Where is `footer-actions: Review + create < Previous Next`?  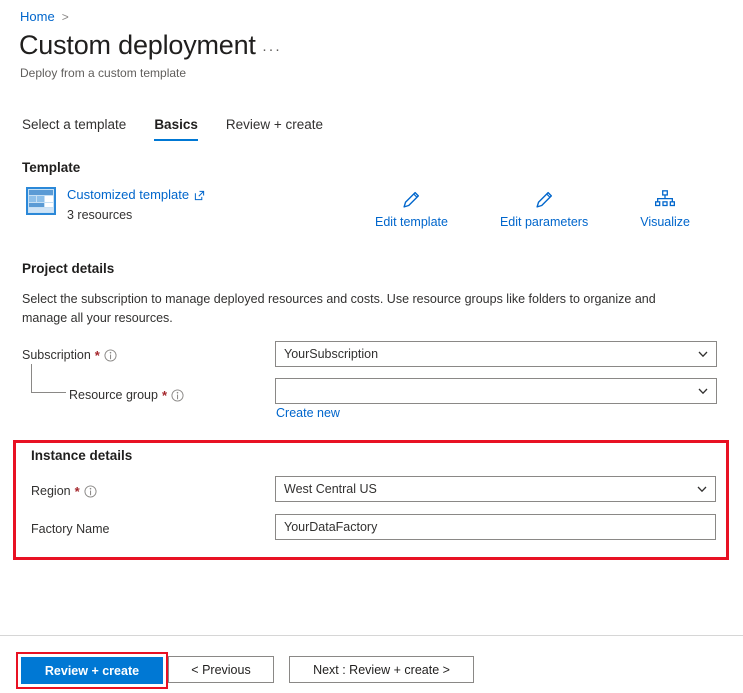
footer-actions: Review + create < Previous Next is located at coordinates (371, 670).